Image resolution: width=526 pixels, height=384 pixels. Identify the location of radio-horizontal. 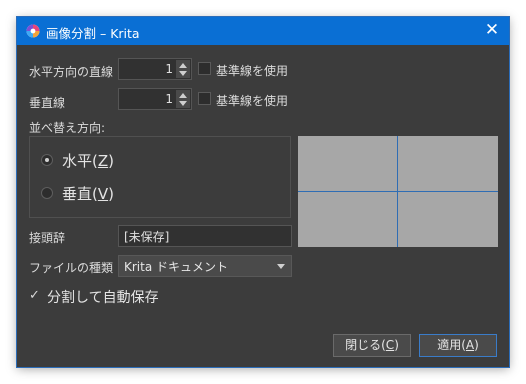
(47, 160).